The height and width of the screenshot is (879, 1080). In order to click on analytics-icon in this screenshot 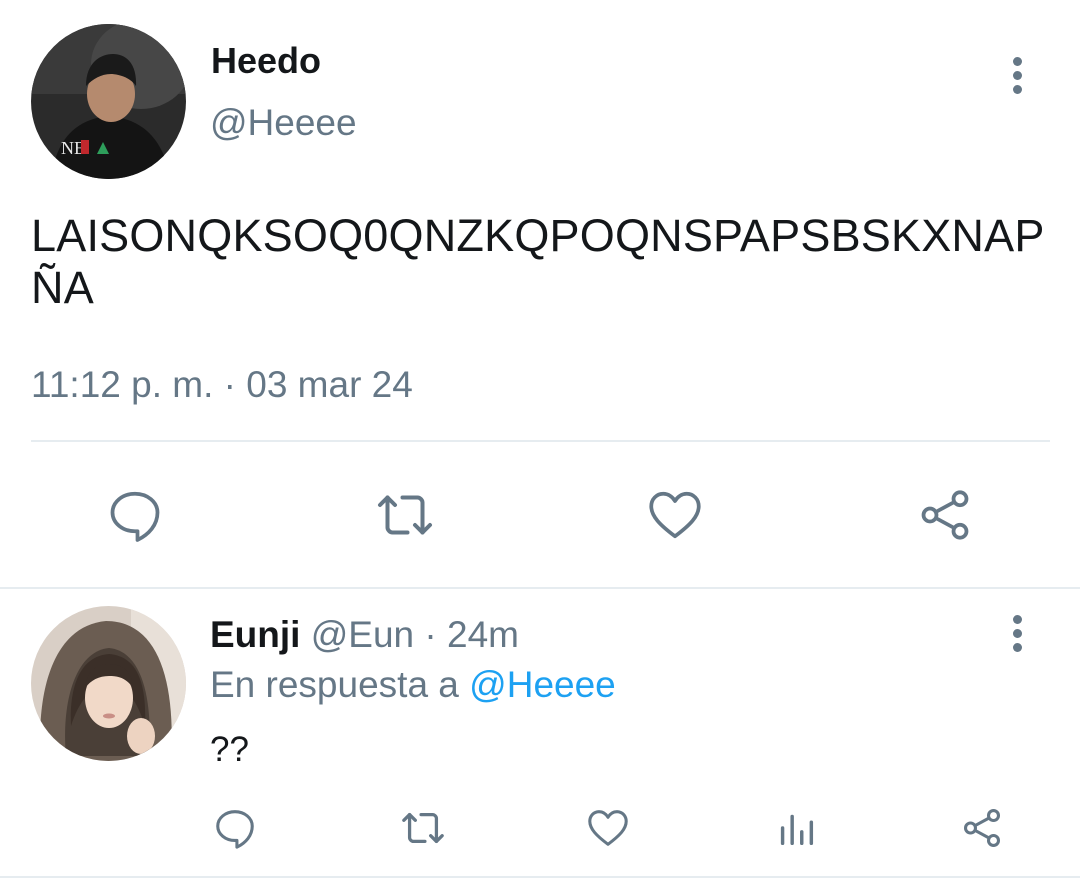, I will do `click(797, 830)`.